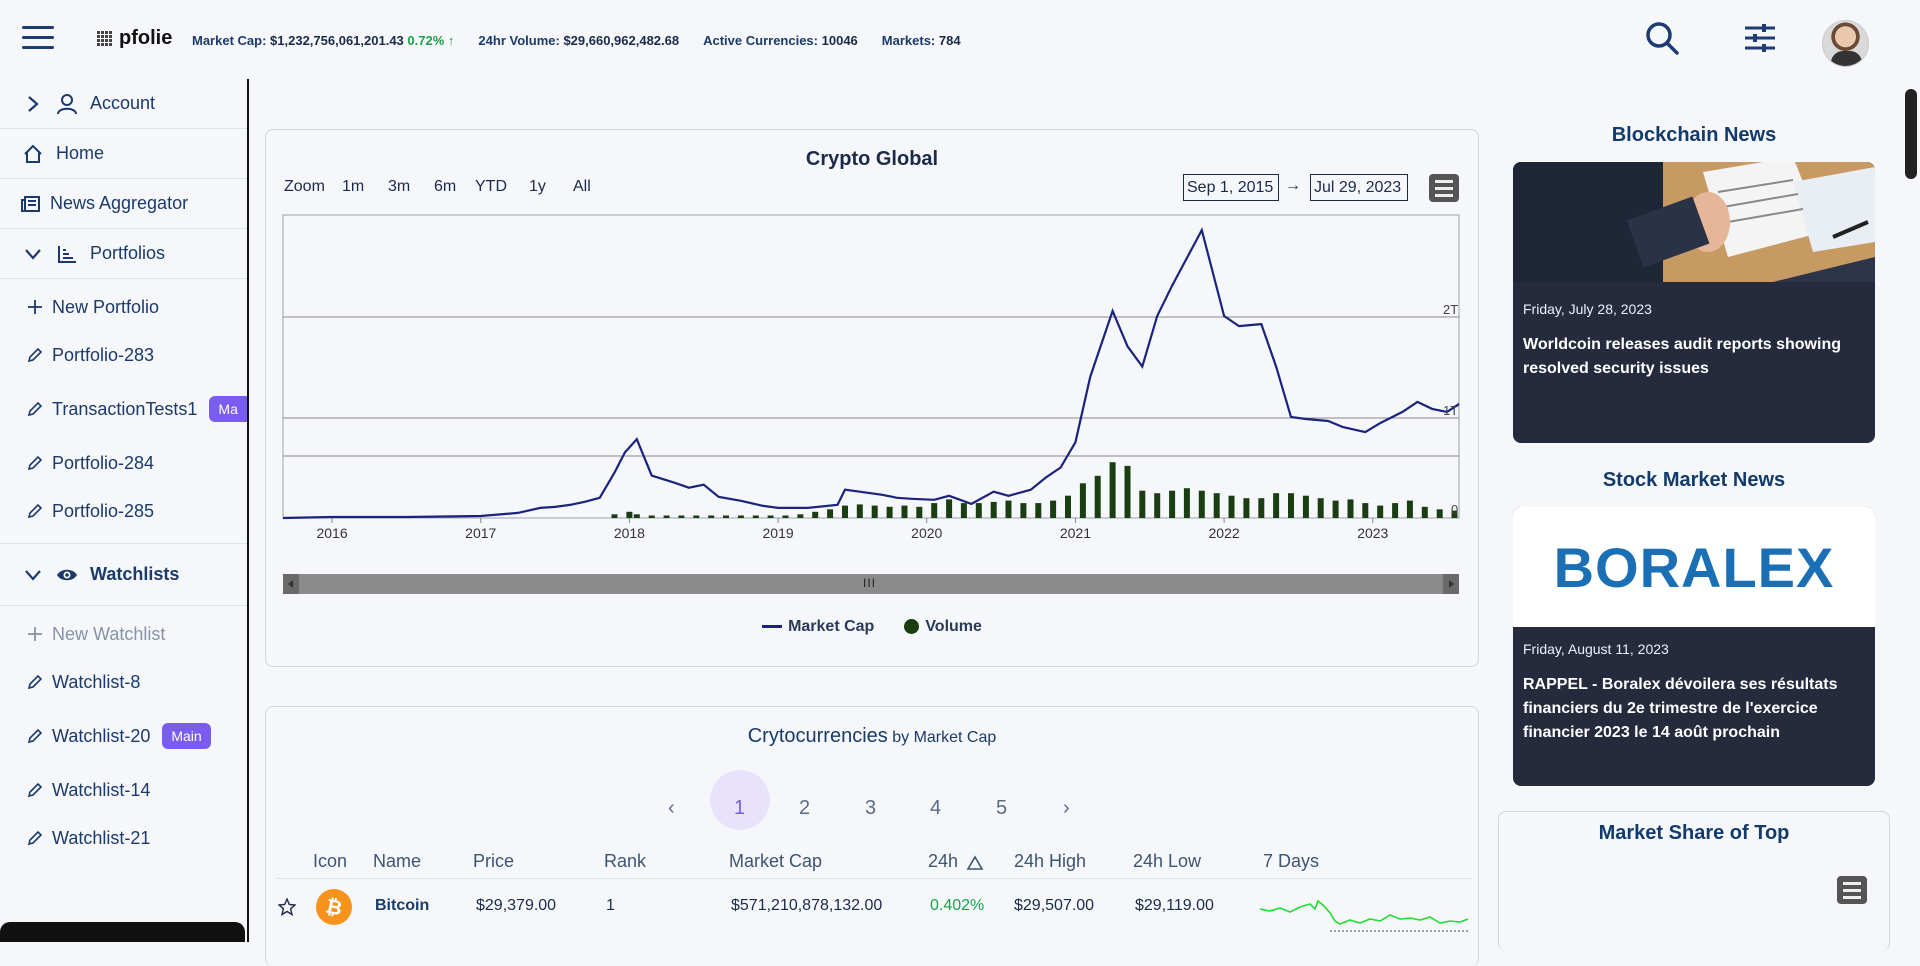  I want to click on column-header-rank: Rank, so click(625, 861).